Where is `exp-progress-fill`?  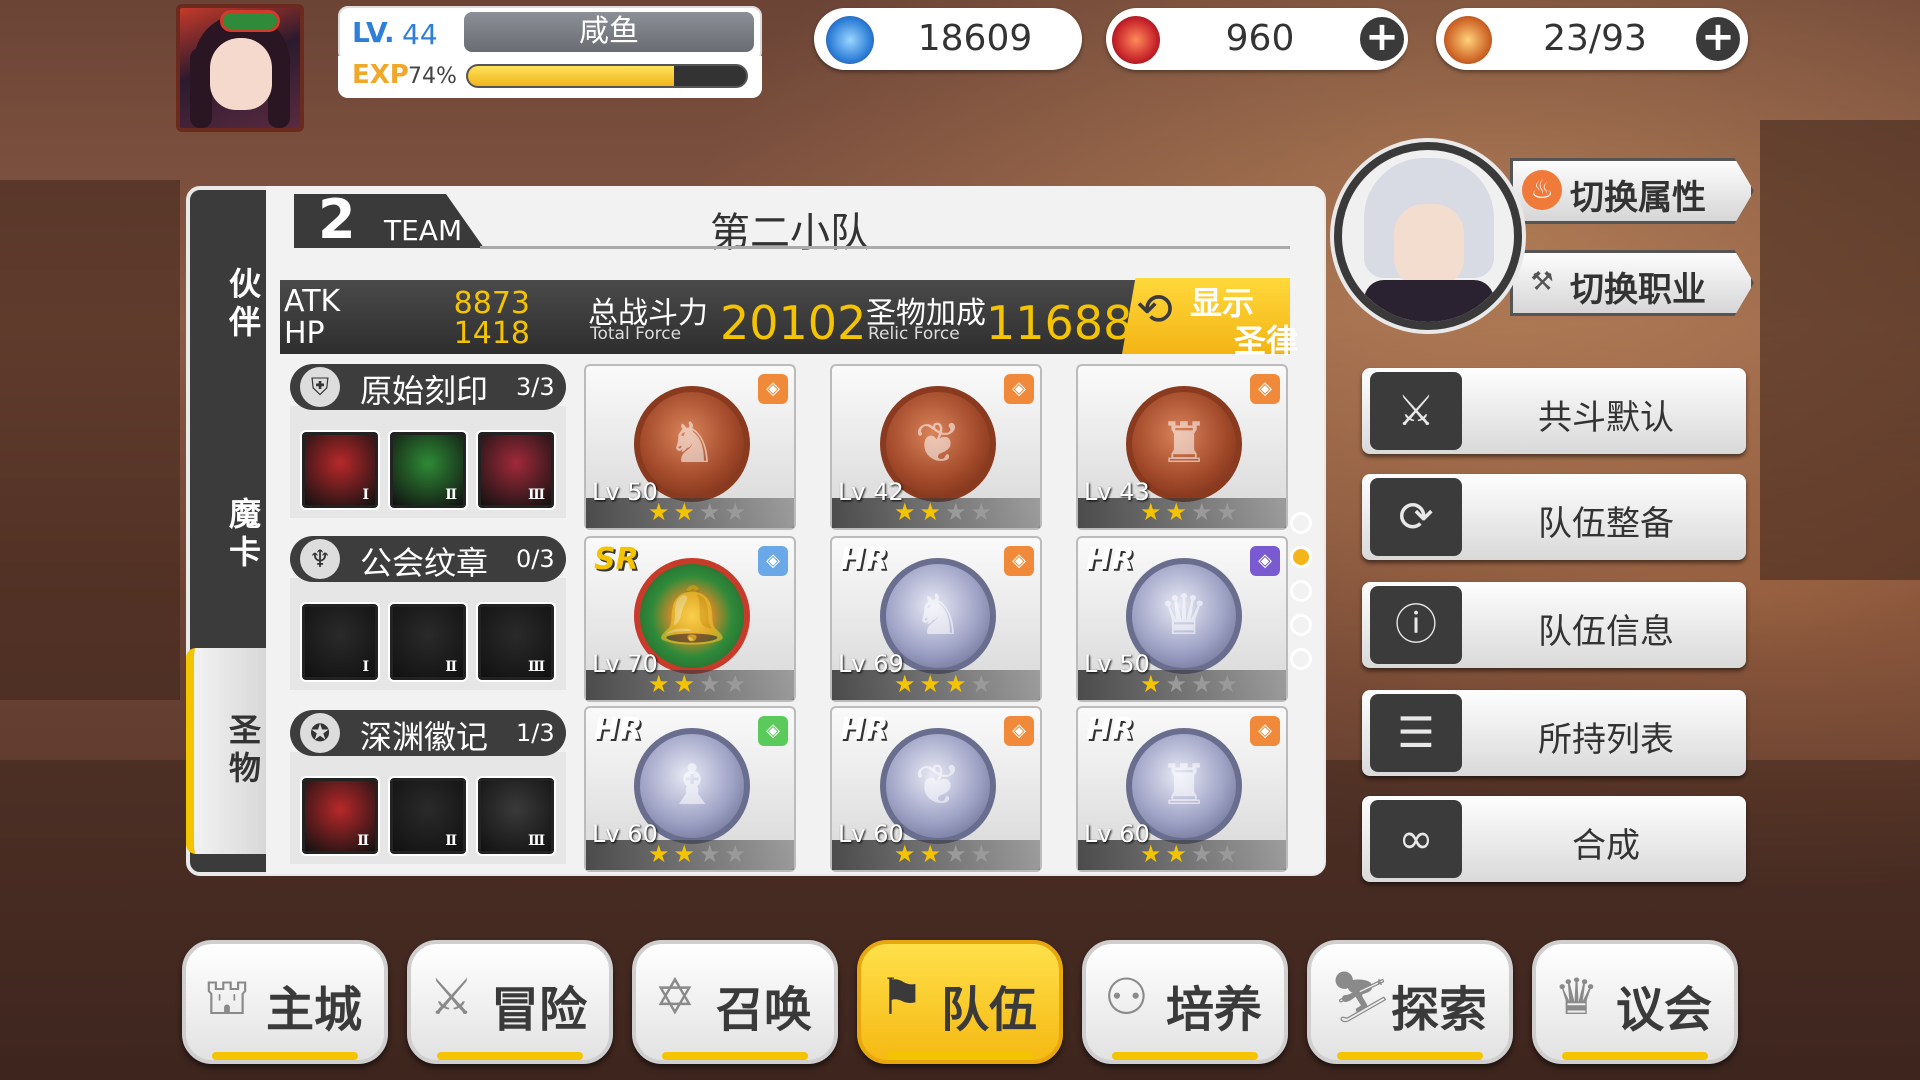
exp-progress-fill is located at coordinates (571, 76).